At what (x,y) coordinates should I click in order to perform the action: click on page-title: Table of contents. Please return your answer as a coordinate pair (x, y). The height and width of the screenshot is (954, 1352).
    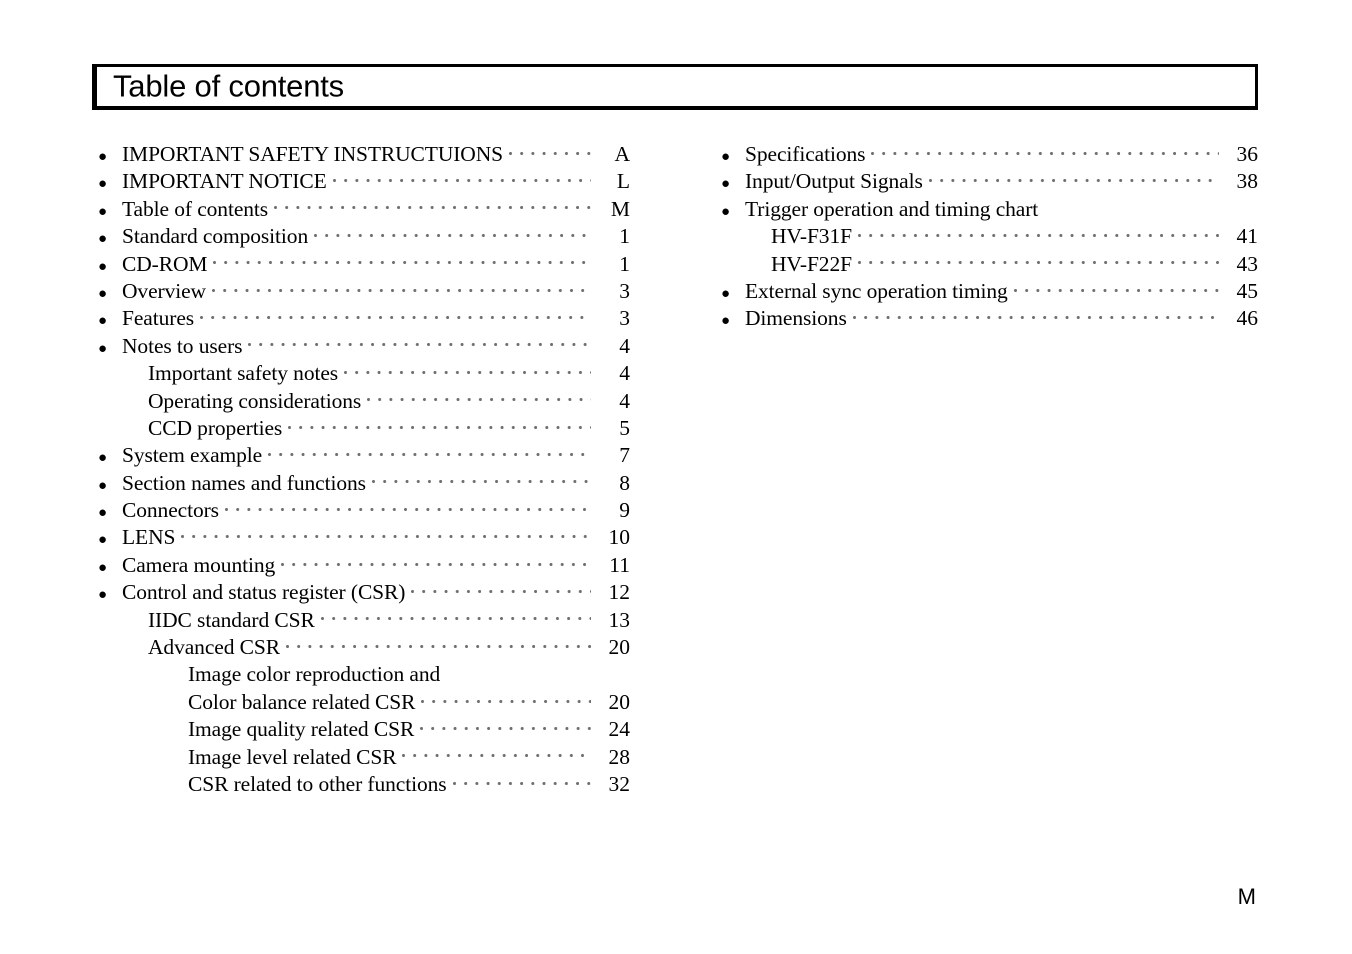
    Looking at the image, I should click on (228, 85).